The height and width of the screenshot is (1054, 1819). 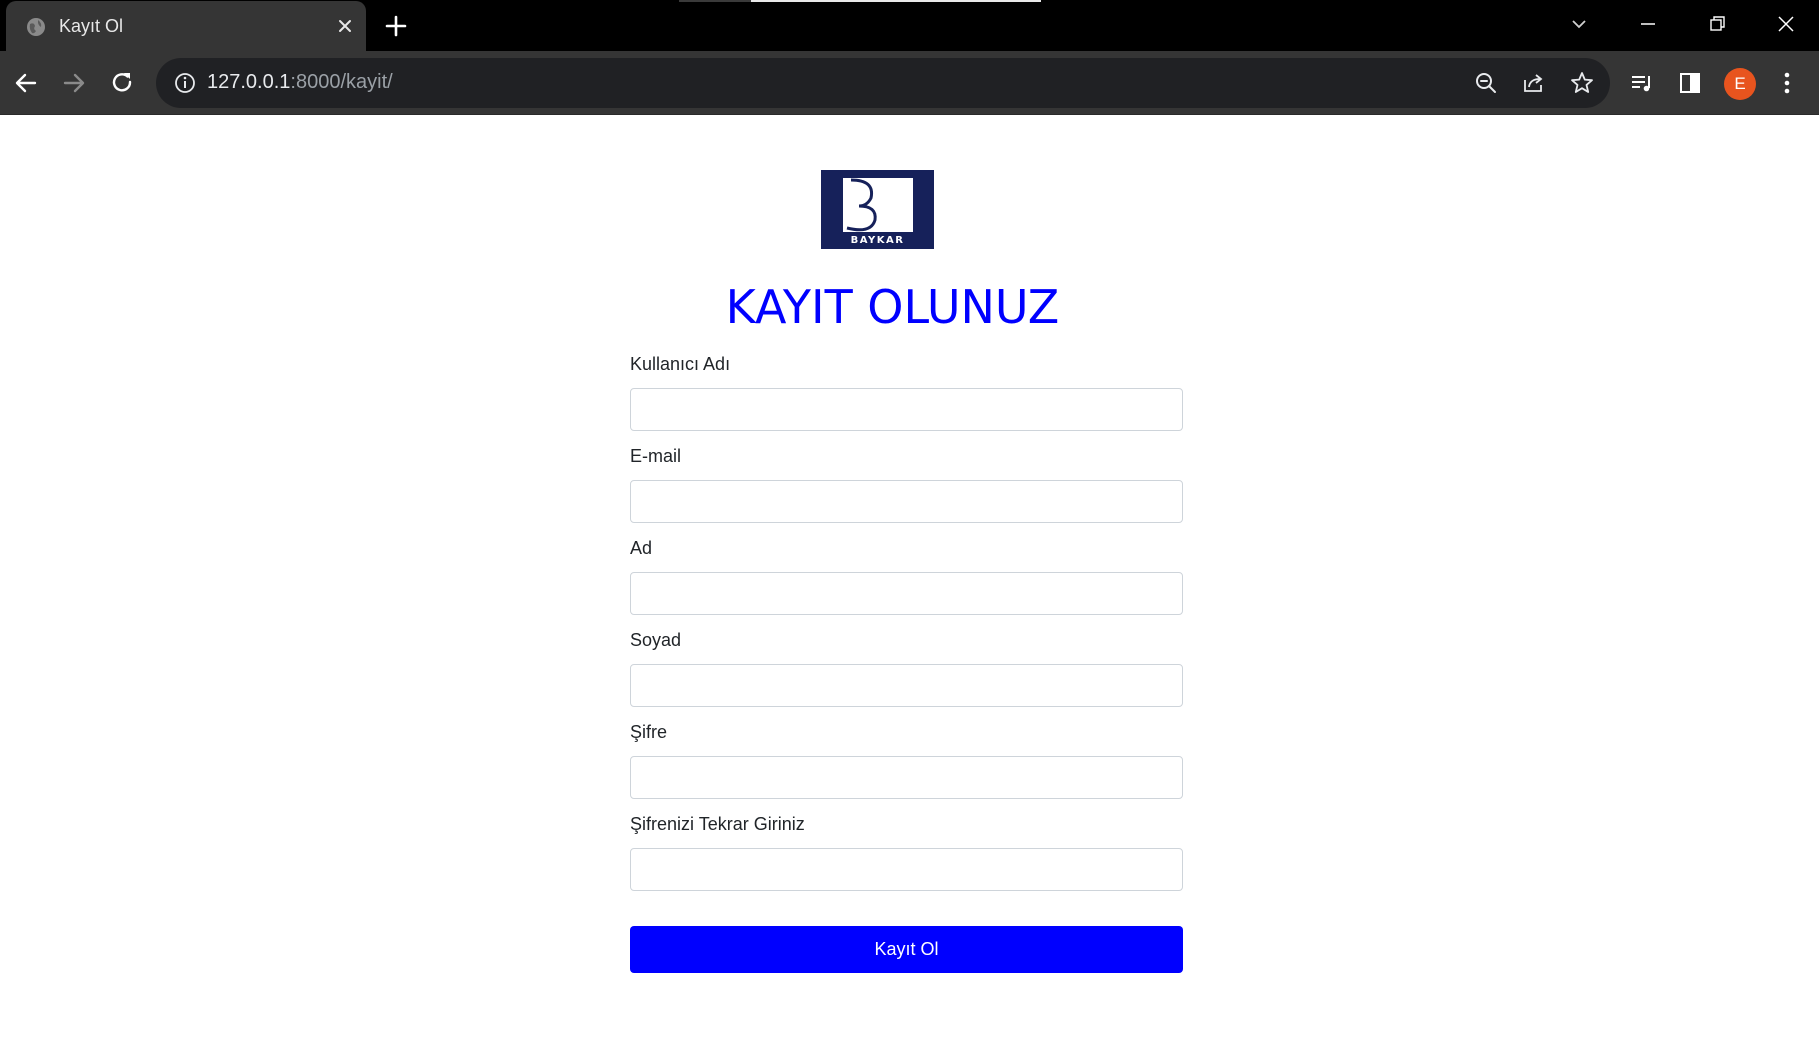 What do you see at coordinates (896, 1) in the screenshot?
I see `tab-strip-indicator-active` at bounding box center [896, 1].